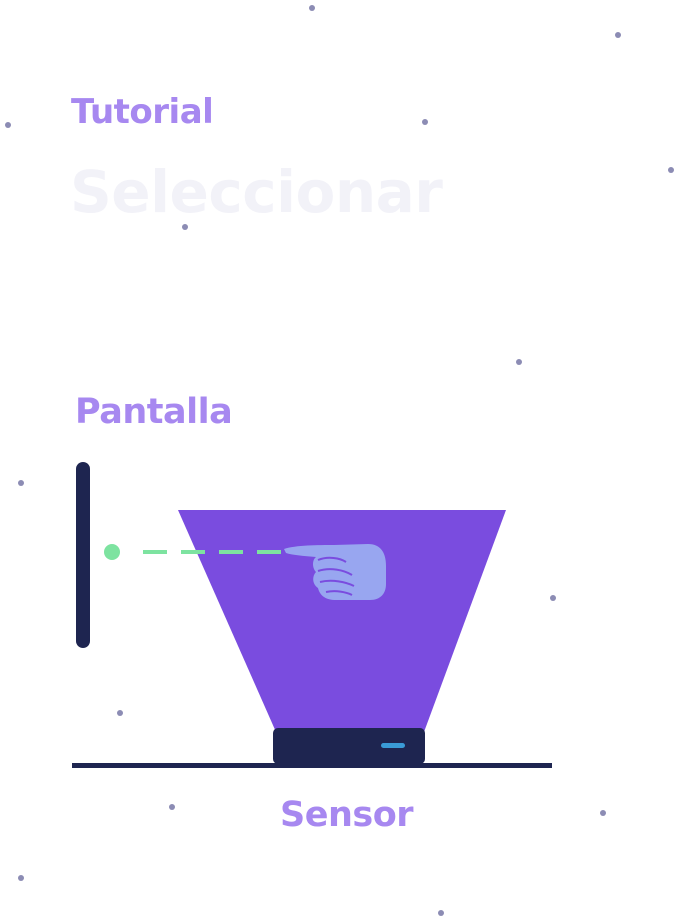  I want to click on sensor-led, so click(393, 745).